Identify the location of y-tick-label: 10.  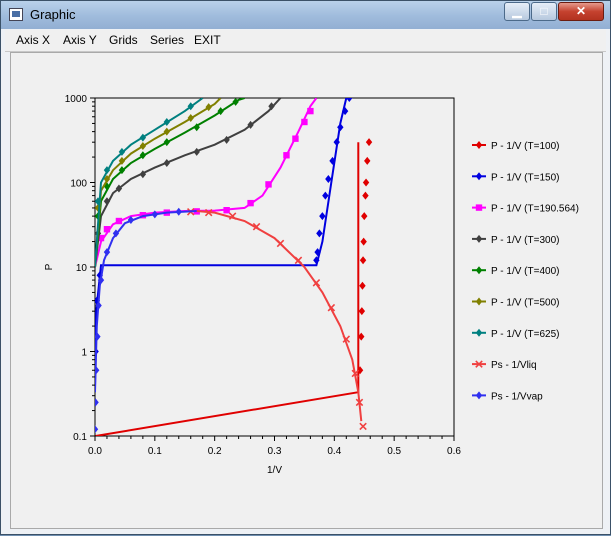
(82, 268).